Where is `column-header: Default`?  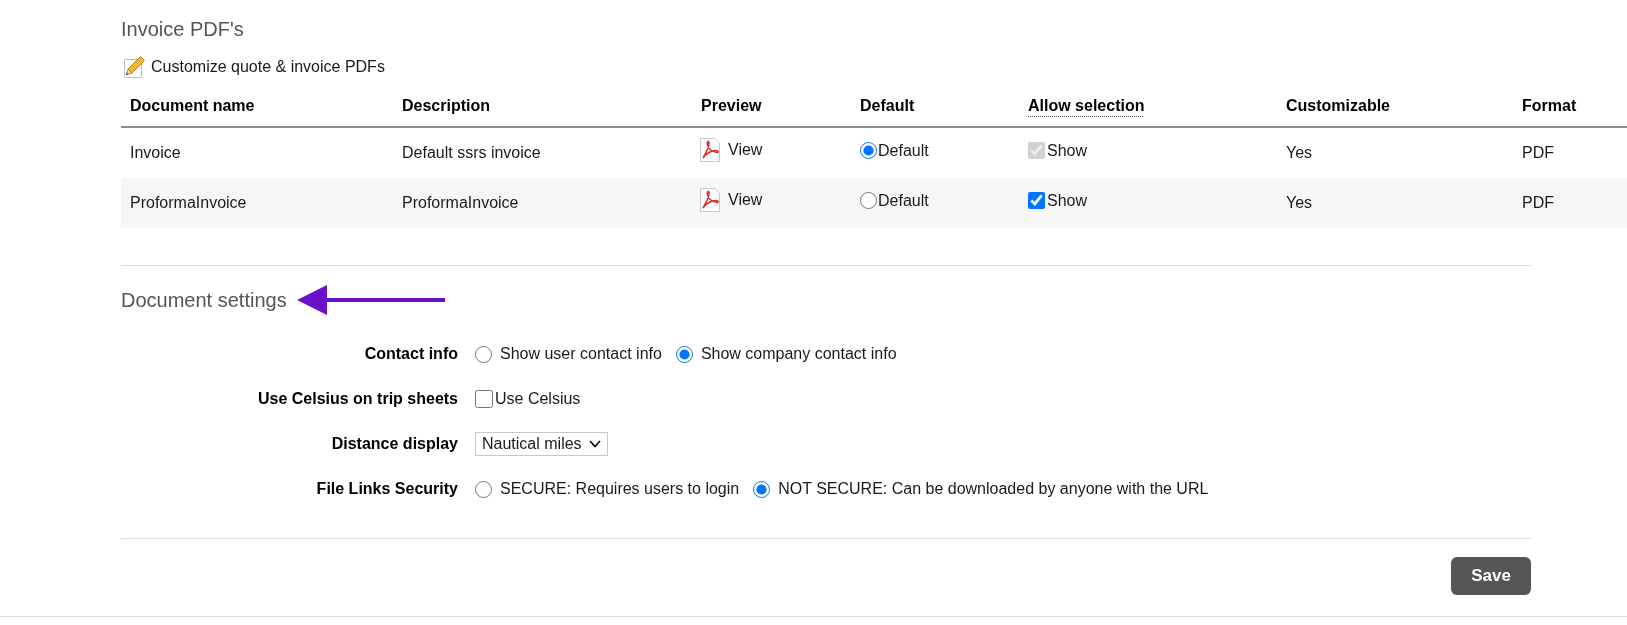
column-header: Default is located at coordinates (935, 107).